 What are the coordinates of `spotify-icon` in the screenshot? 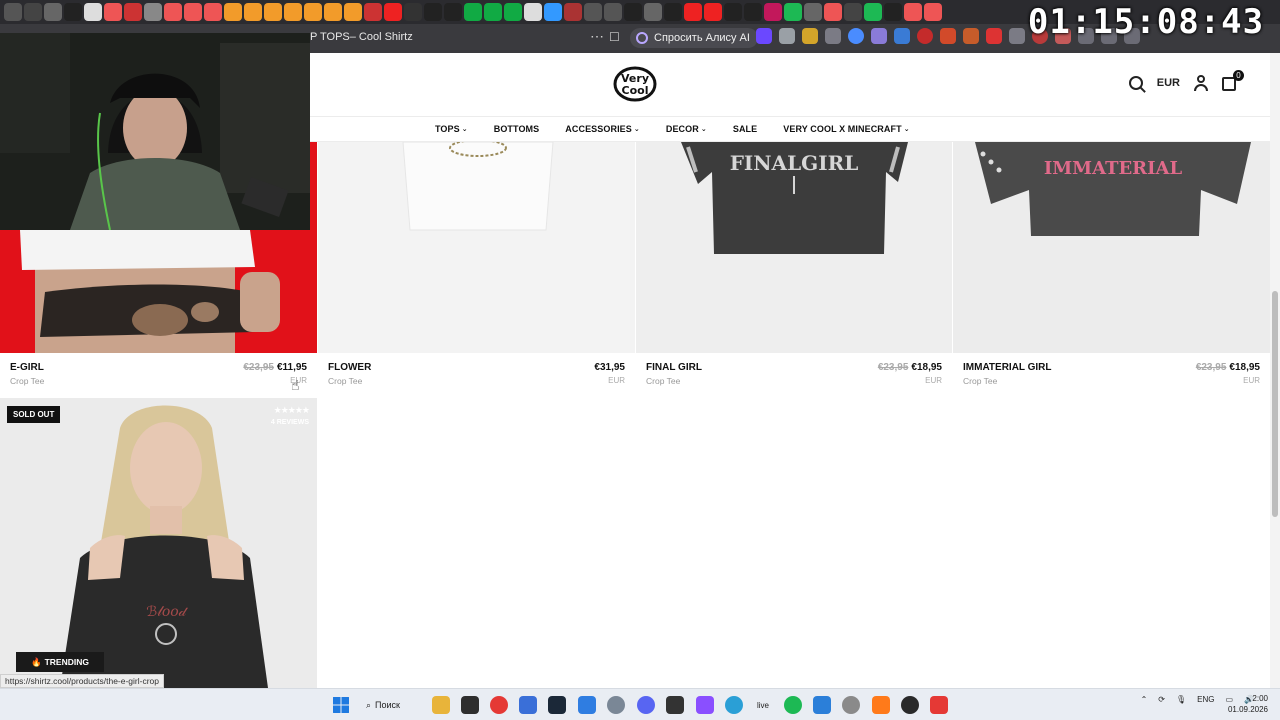 It's located at (793, 705).